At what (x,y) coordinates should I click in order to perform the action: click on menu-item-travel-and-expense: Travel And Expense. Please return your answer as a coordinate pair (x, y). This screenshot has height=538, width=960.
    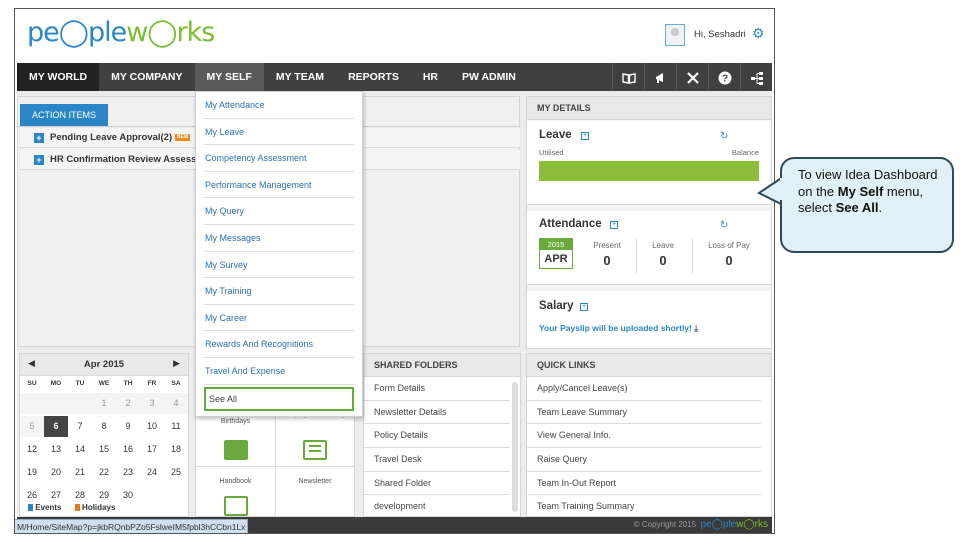
    Looking at the image, I should click on (279, 371).